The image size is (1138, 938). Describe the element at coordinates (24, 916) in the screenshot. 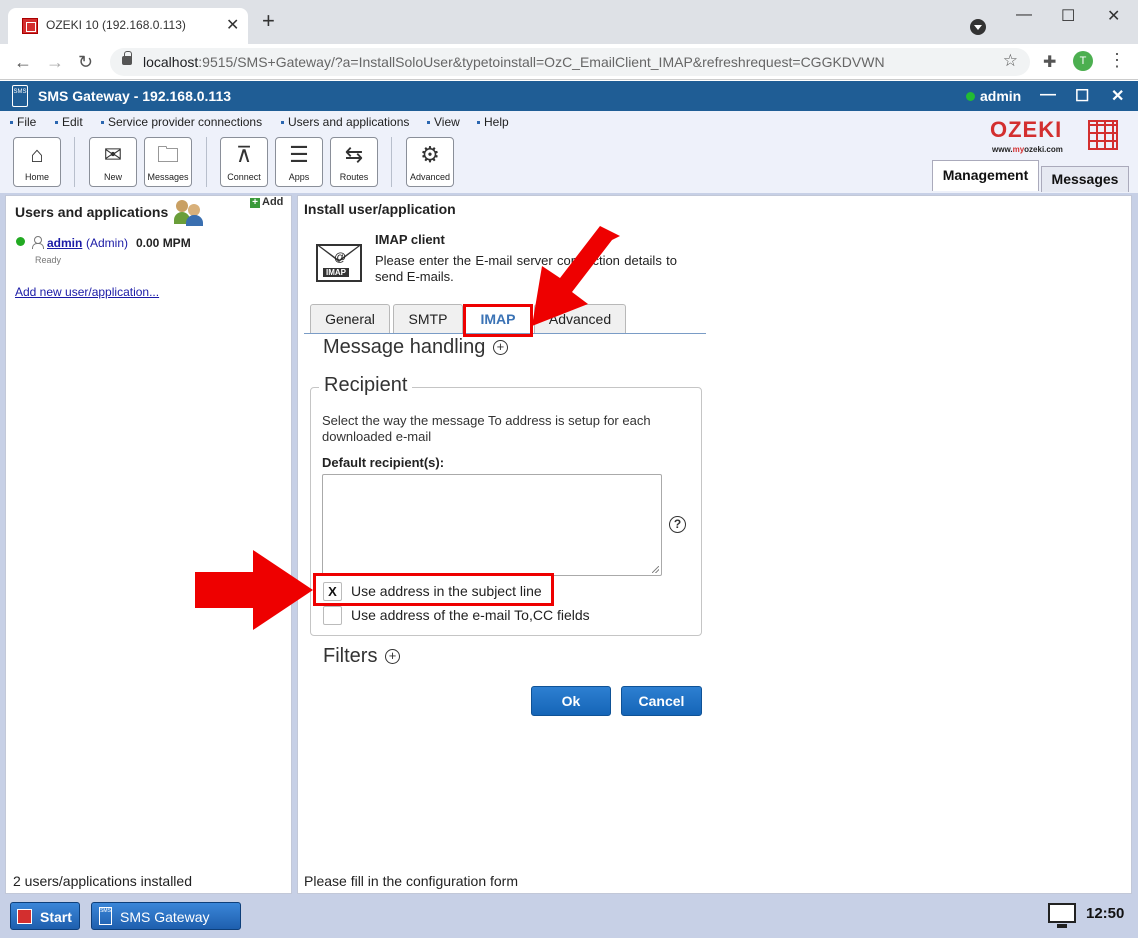

I see `start-grid-icon` at that location.